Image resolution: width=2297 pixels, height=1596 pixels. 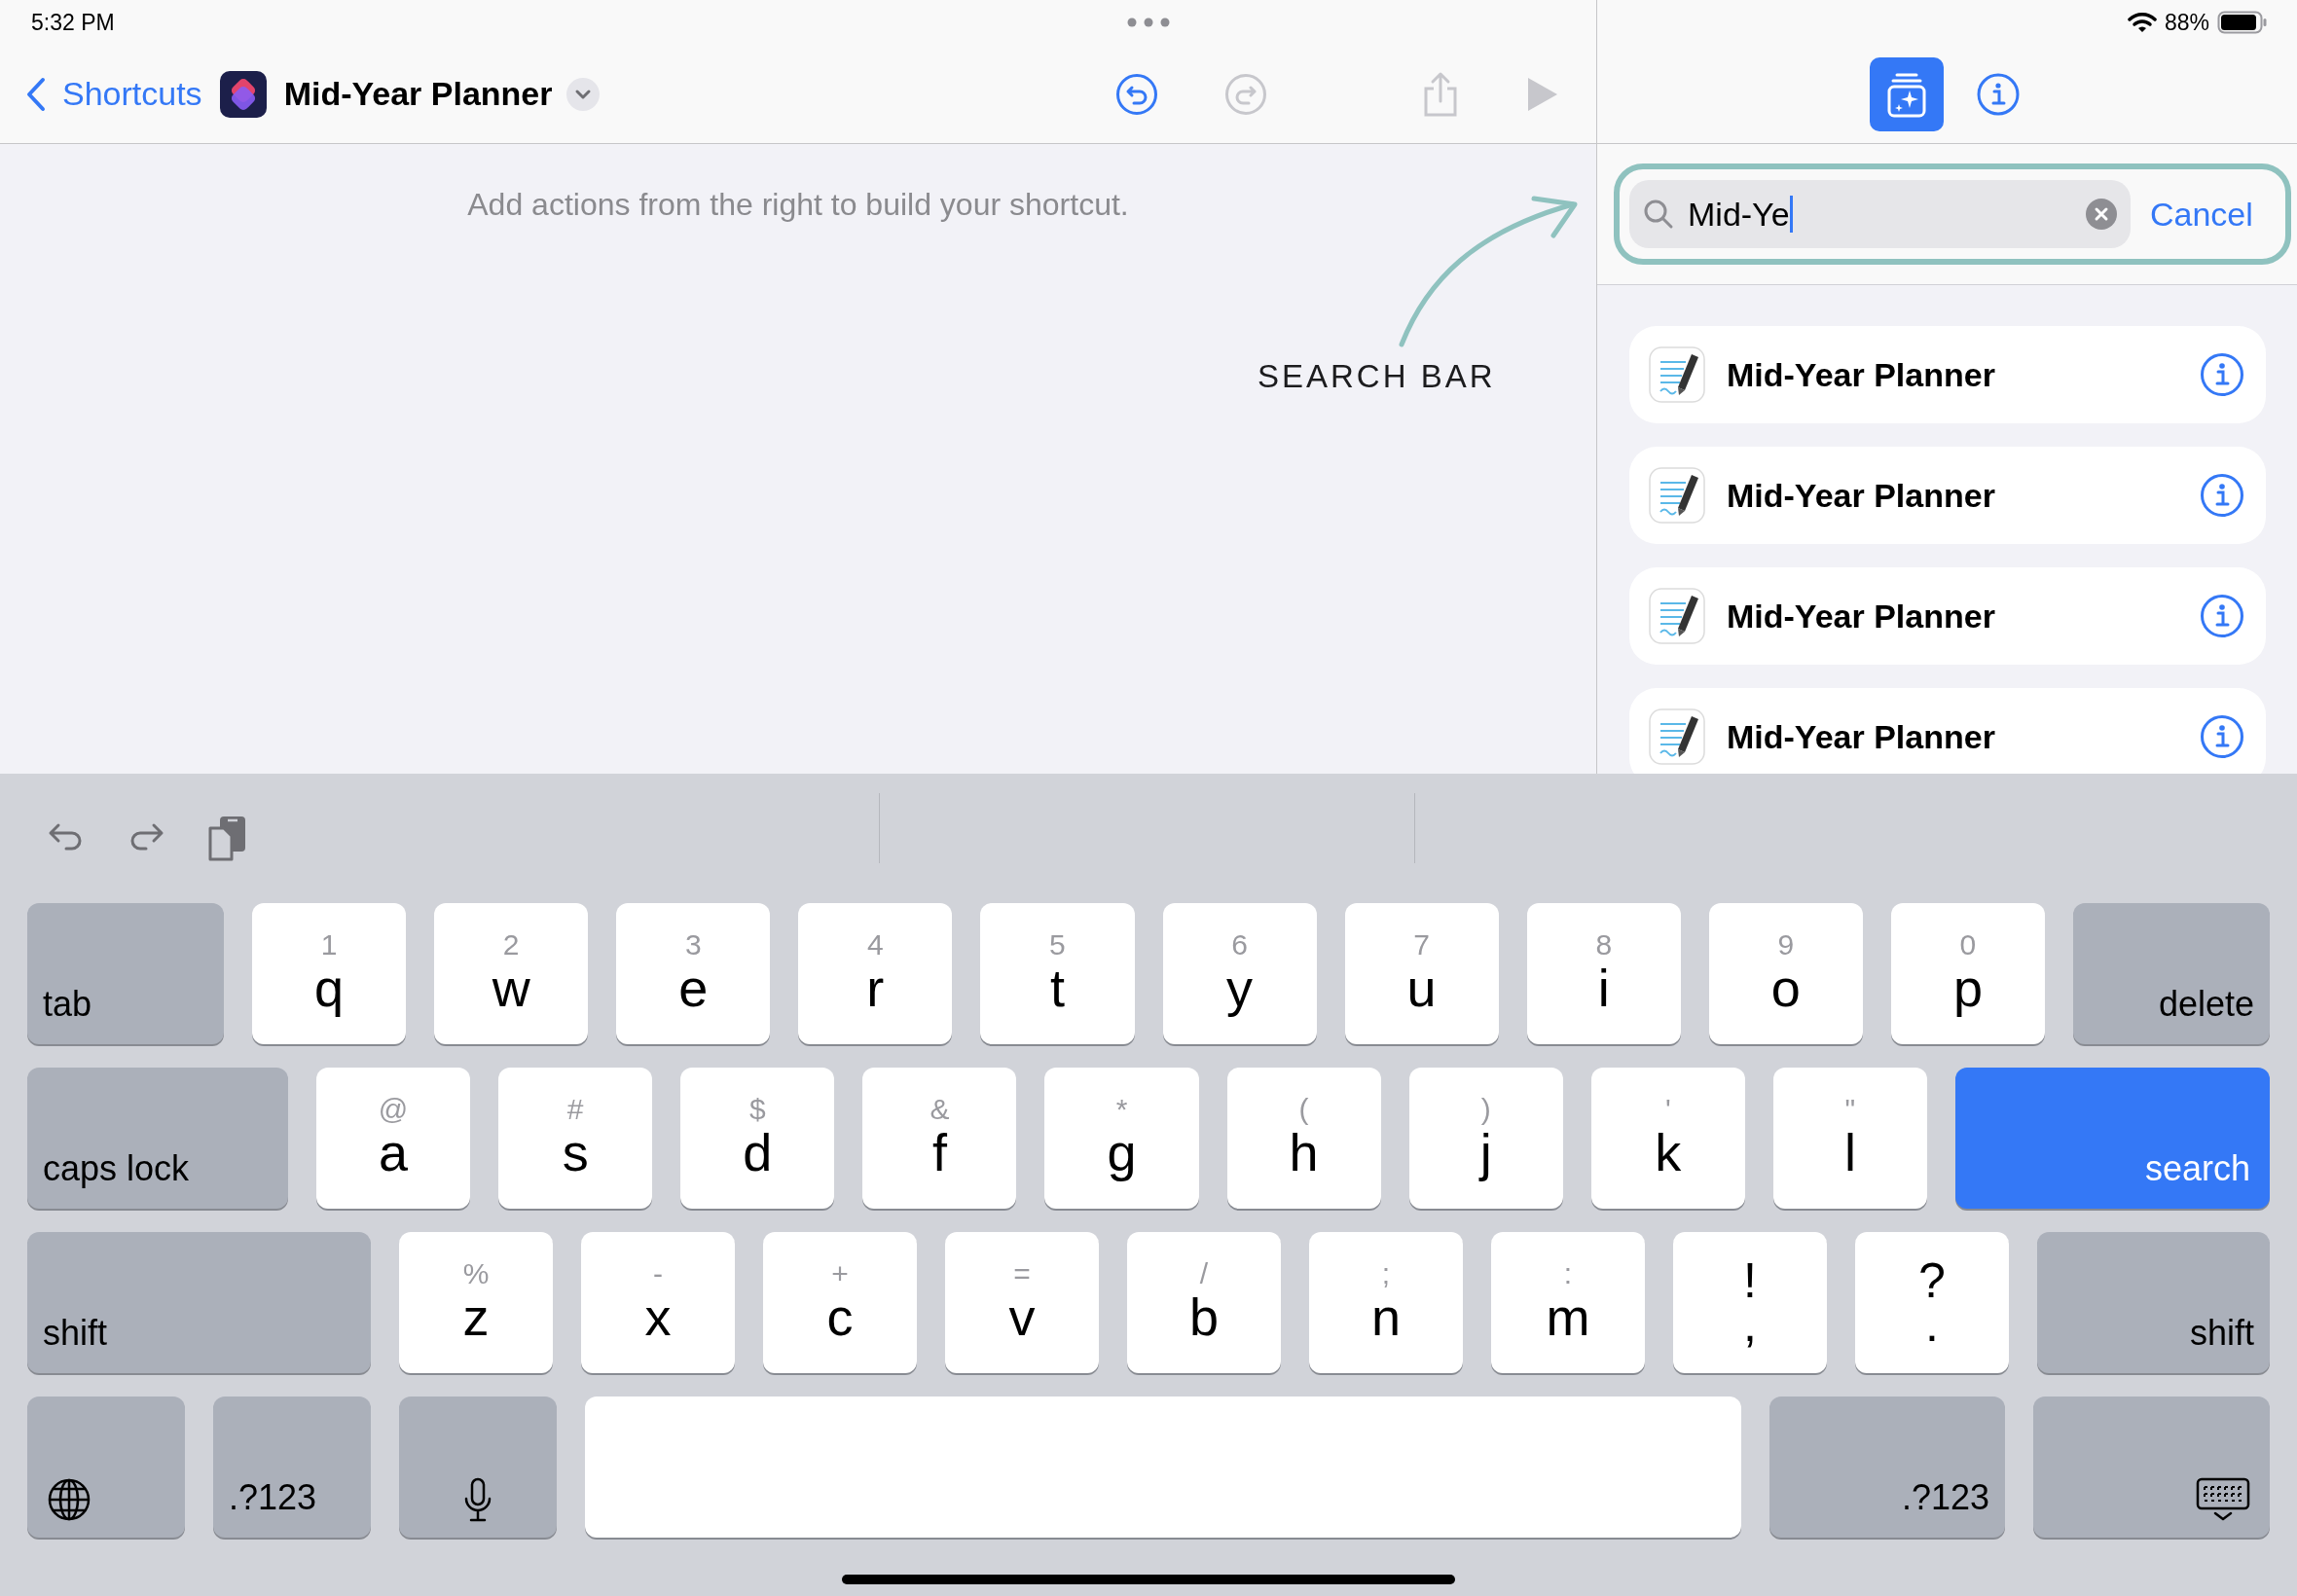 What do you see at coordinates (157, 1138) in the screenshot?
I see `function-key: caps lock` at bounding box center [157, 1138].